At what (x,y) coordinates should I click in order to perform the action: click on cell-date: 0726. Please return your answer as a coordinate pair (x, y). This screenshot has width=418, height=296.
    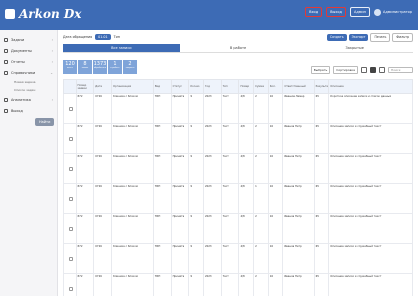
    Looking at the image, I should click on (103, 198).